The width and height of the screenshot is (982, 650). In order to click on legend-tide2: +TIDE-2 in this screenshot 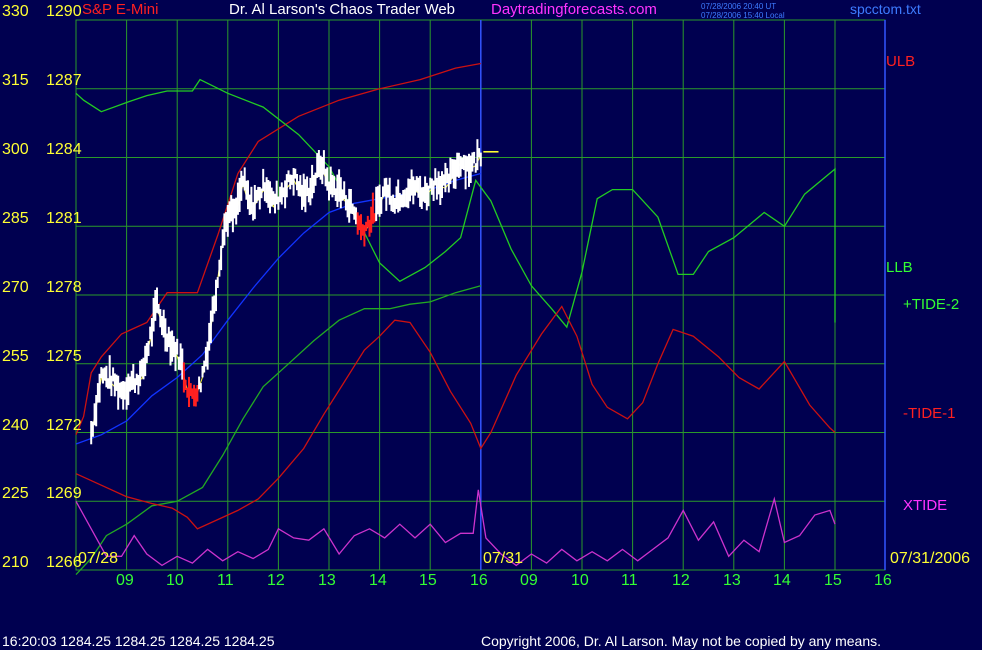, I will do `click(931, 304)`.